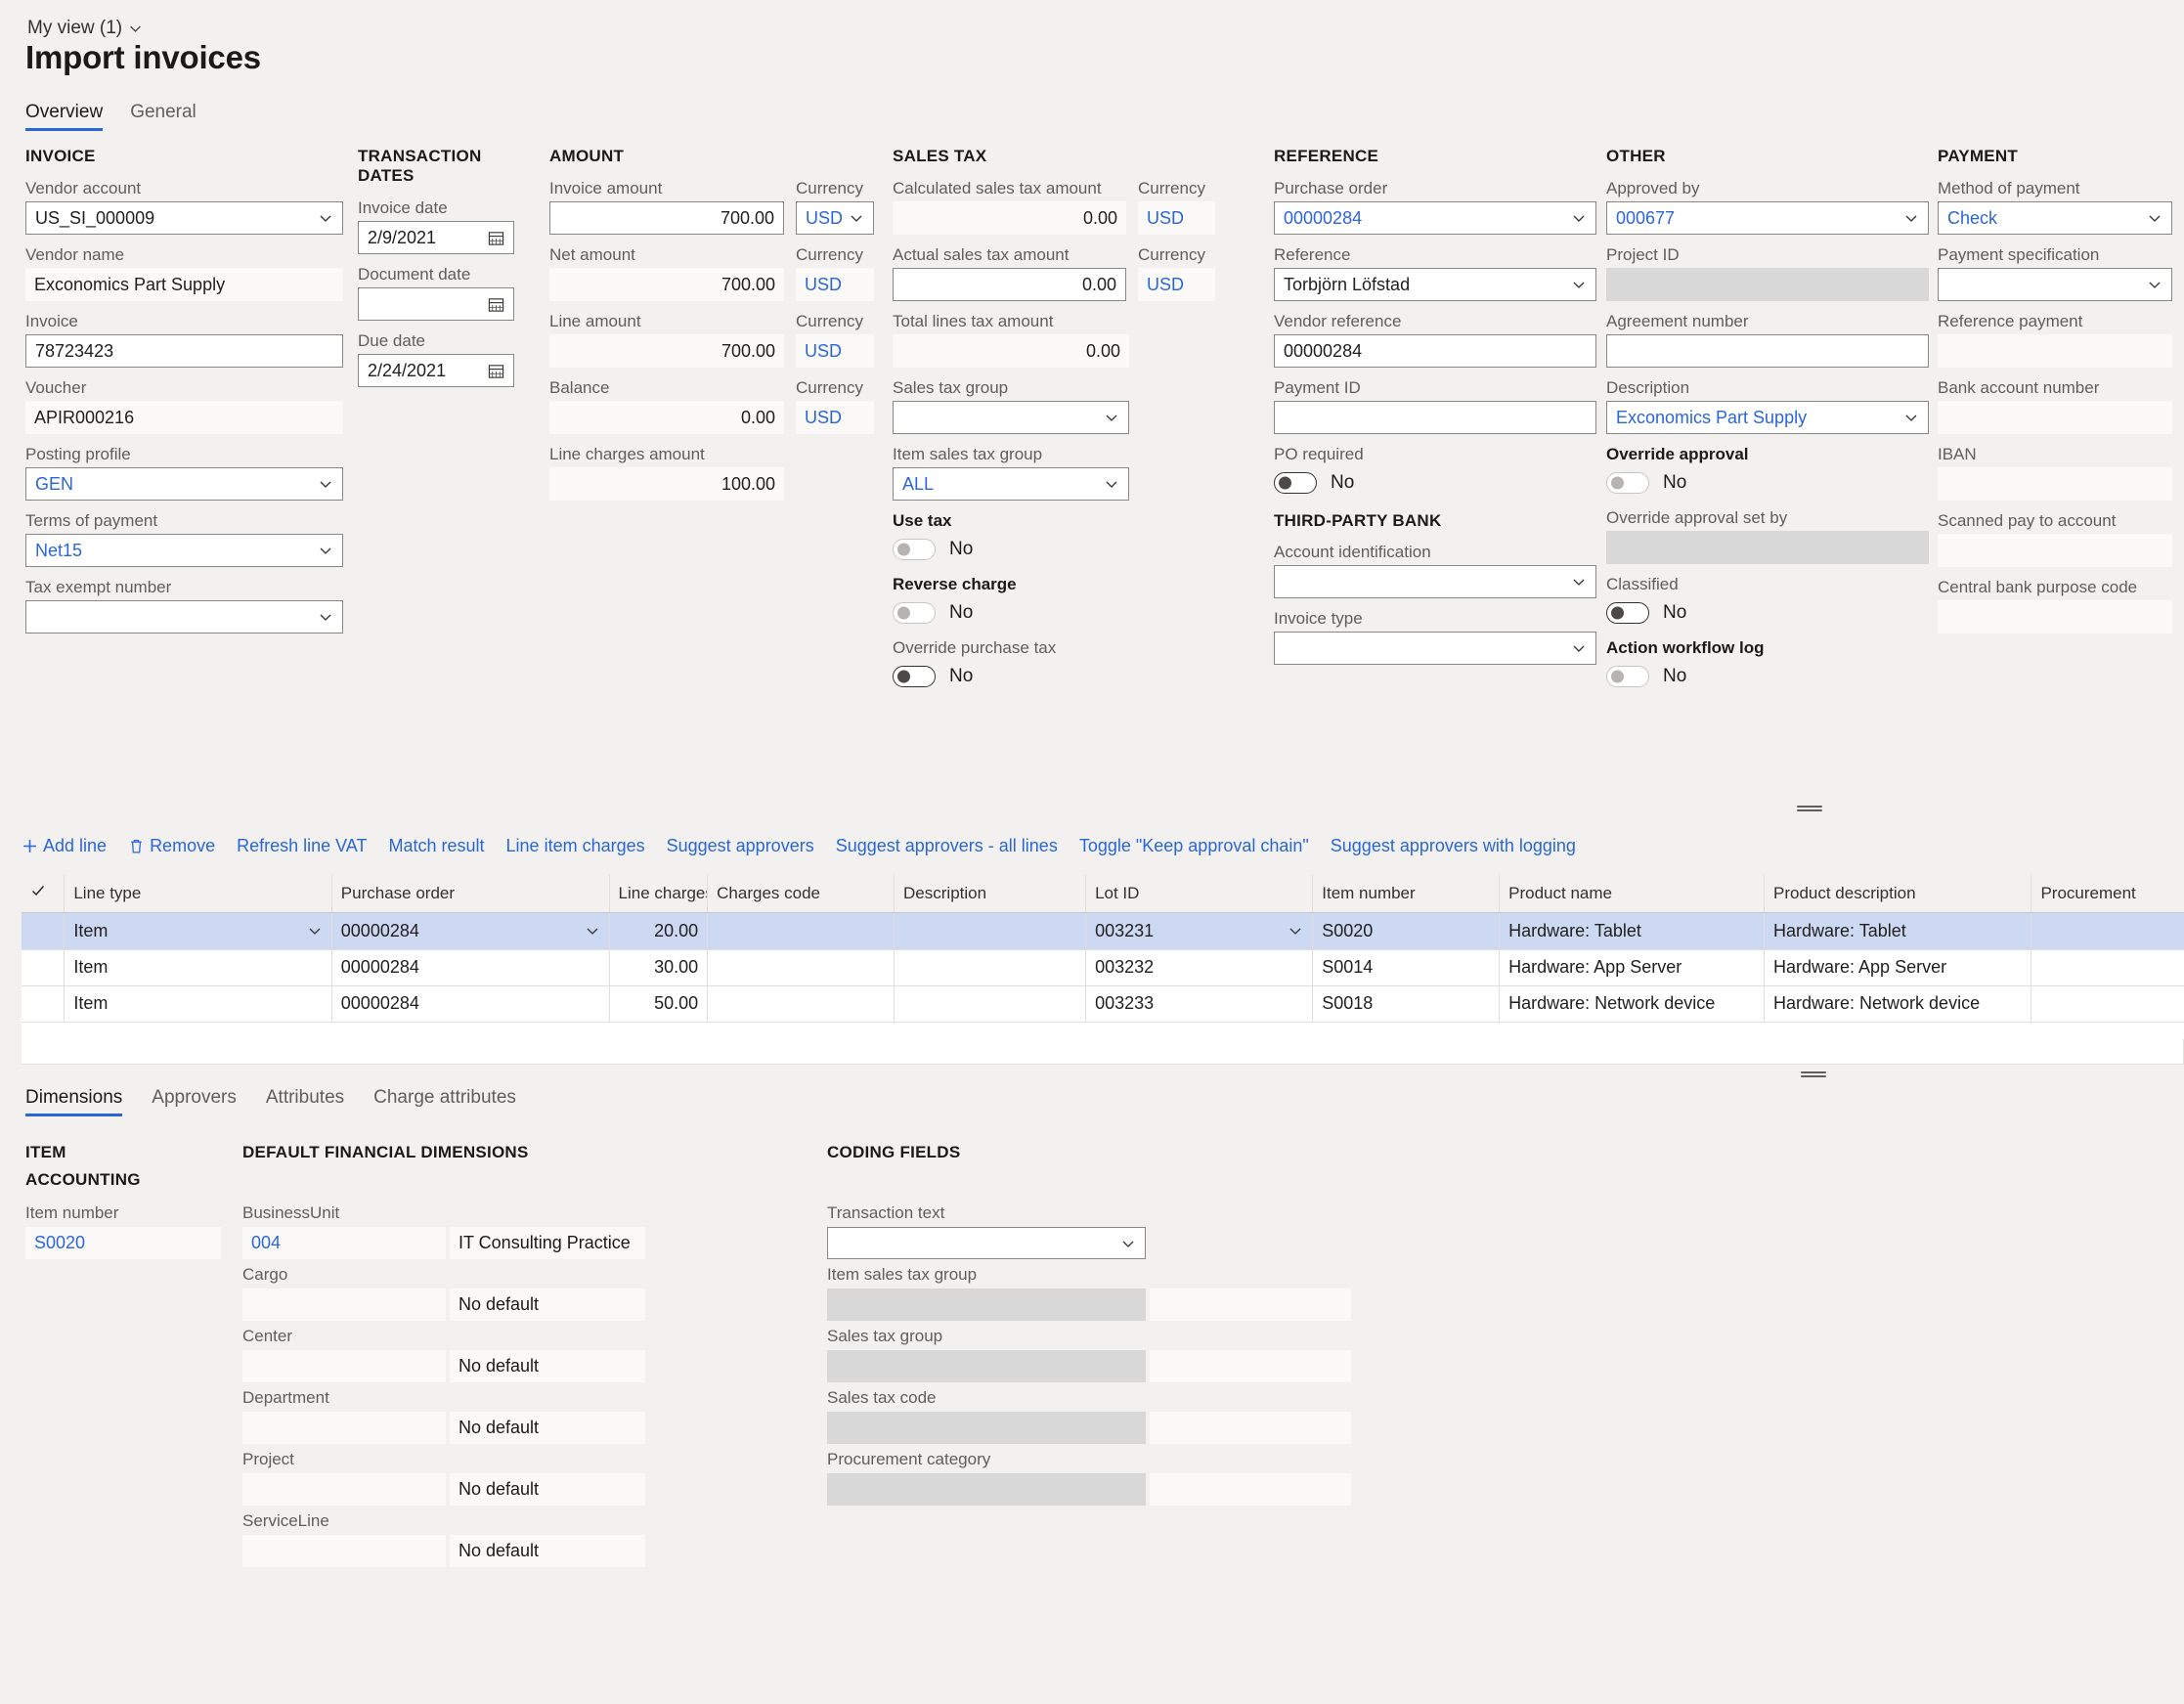 The width and height of the screenshot is (2184, 1704). I want to click on col-item-number: Item number, so click(1406, 894).